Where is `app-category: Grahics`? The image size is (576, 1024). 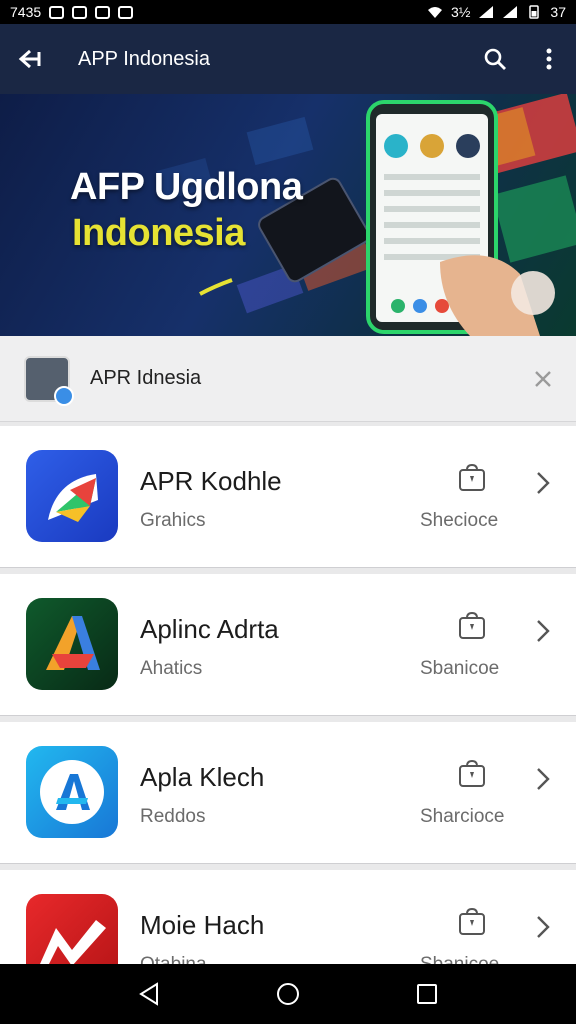
app-category: Grahics is located at coordinates (173, 520).